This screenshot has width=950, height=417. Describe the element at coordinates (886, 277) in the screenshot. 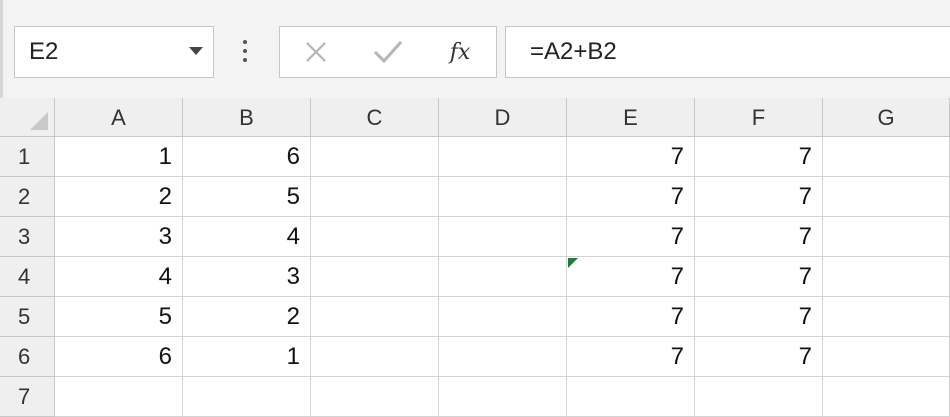

I see `cell-g4` at that location.